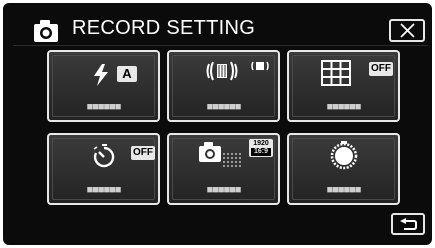 This screenshot has width=435, height=248. I want to click on close-icon, so click(407, 30).